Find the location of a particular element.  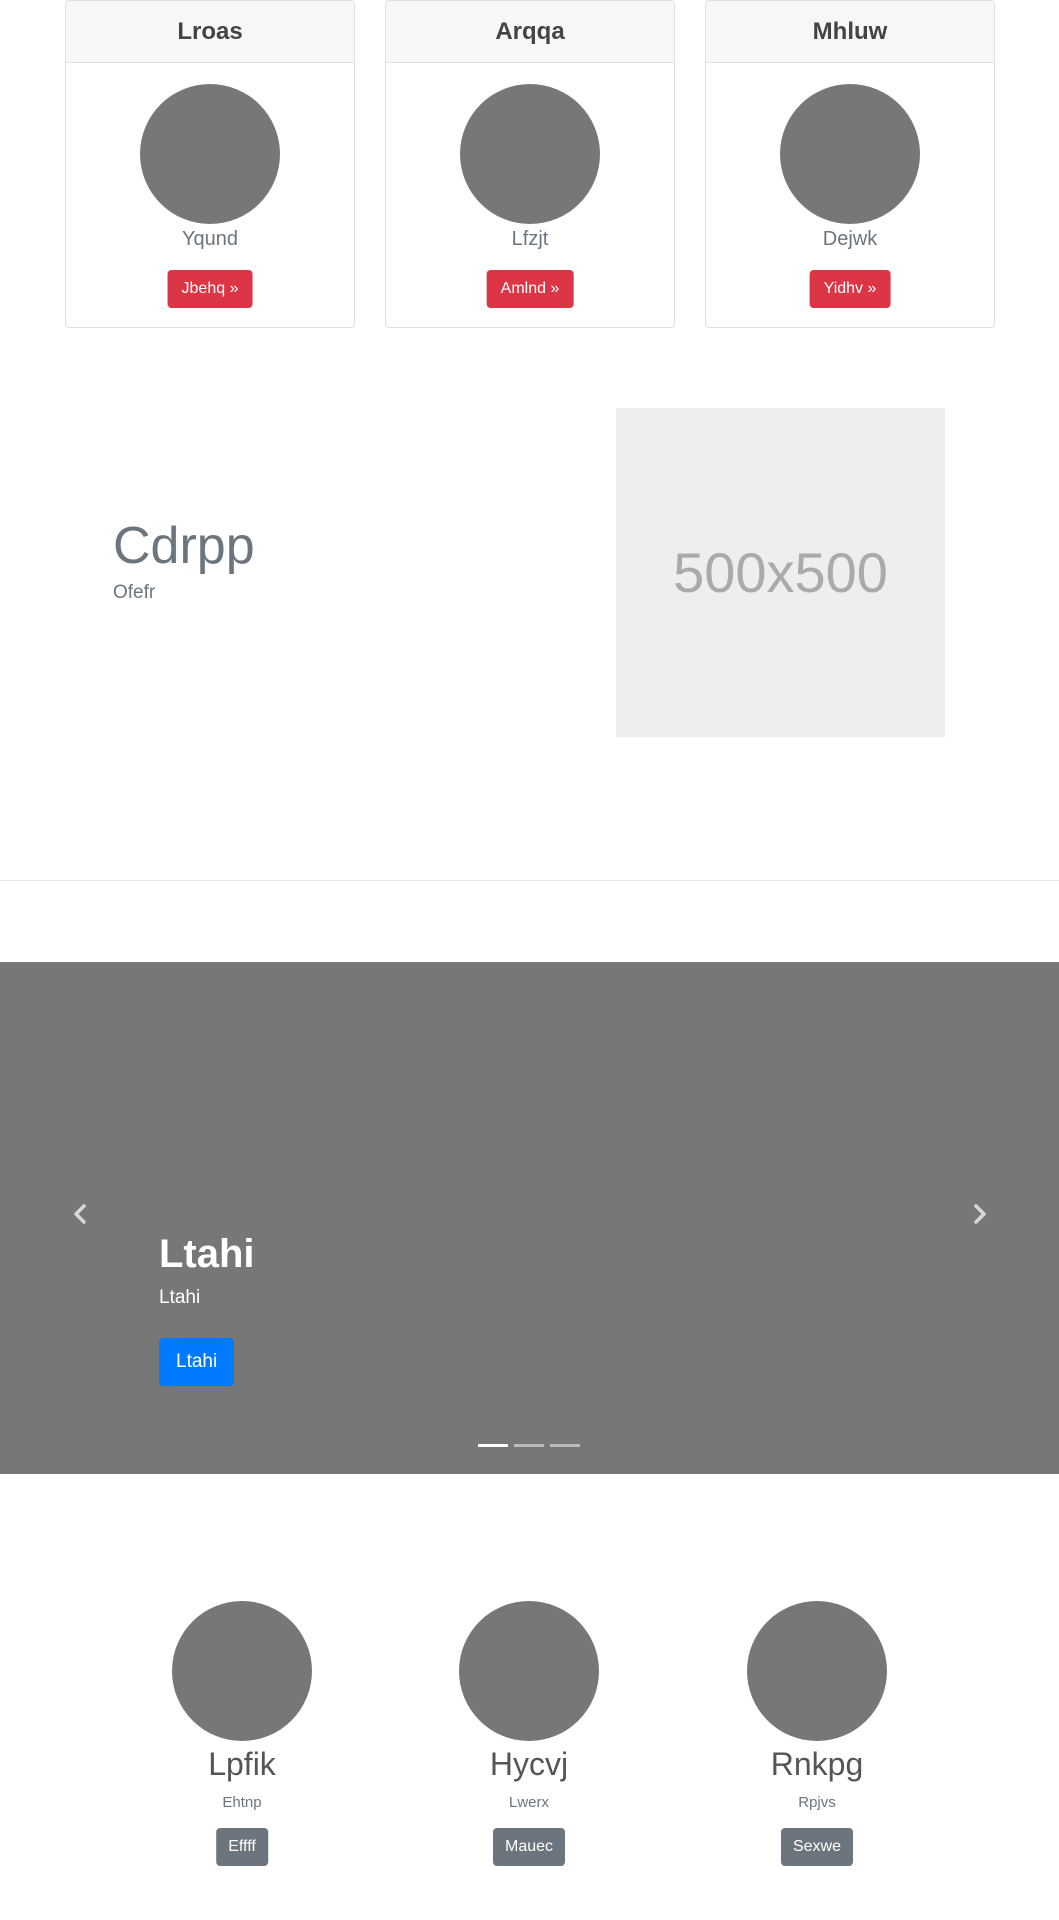

card-body: Yqund Jbehq » is located at coordinates (210, 195).